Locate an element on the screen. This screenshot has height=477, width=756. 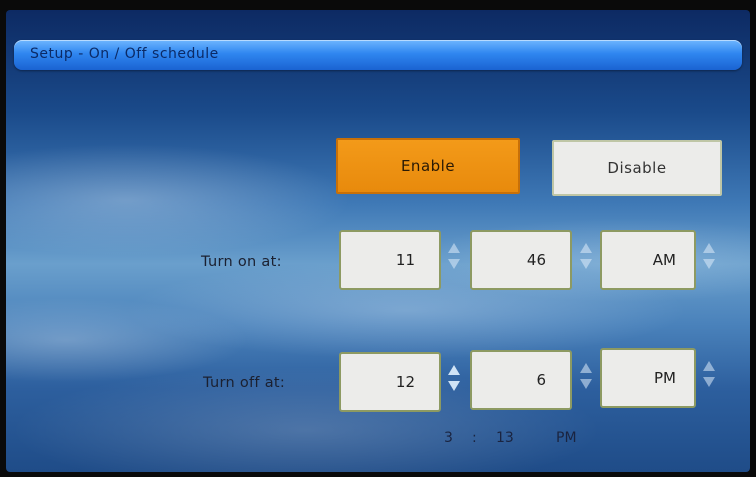
turn-off-hour-field: 12 is located at coordinates (390, 382).